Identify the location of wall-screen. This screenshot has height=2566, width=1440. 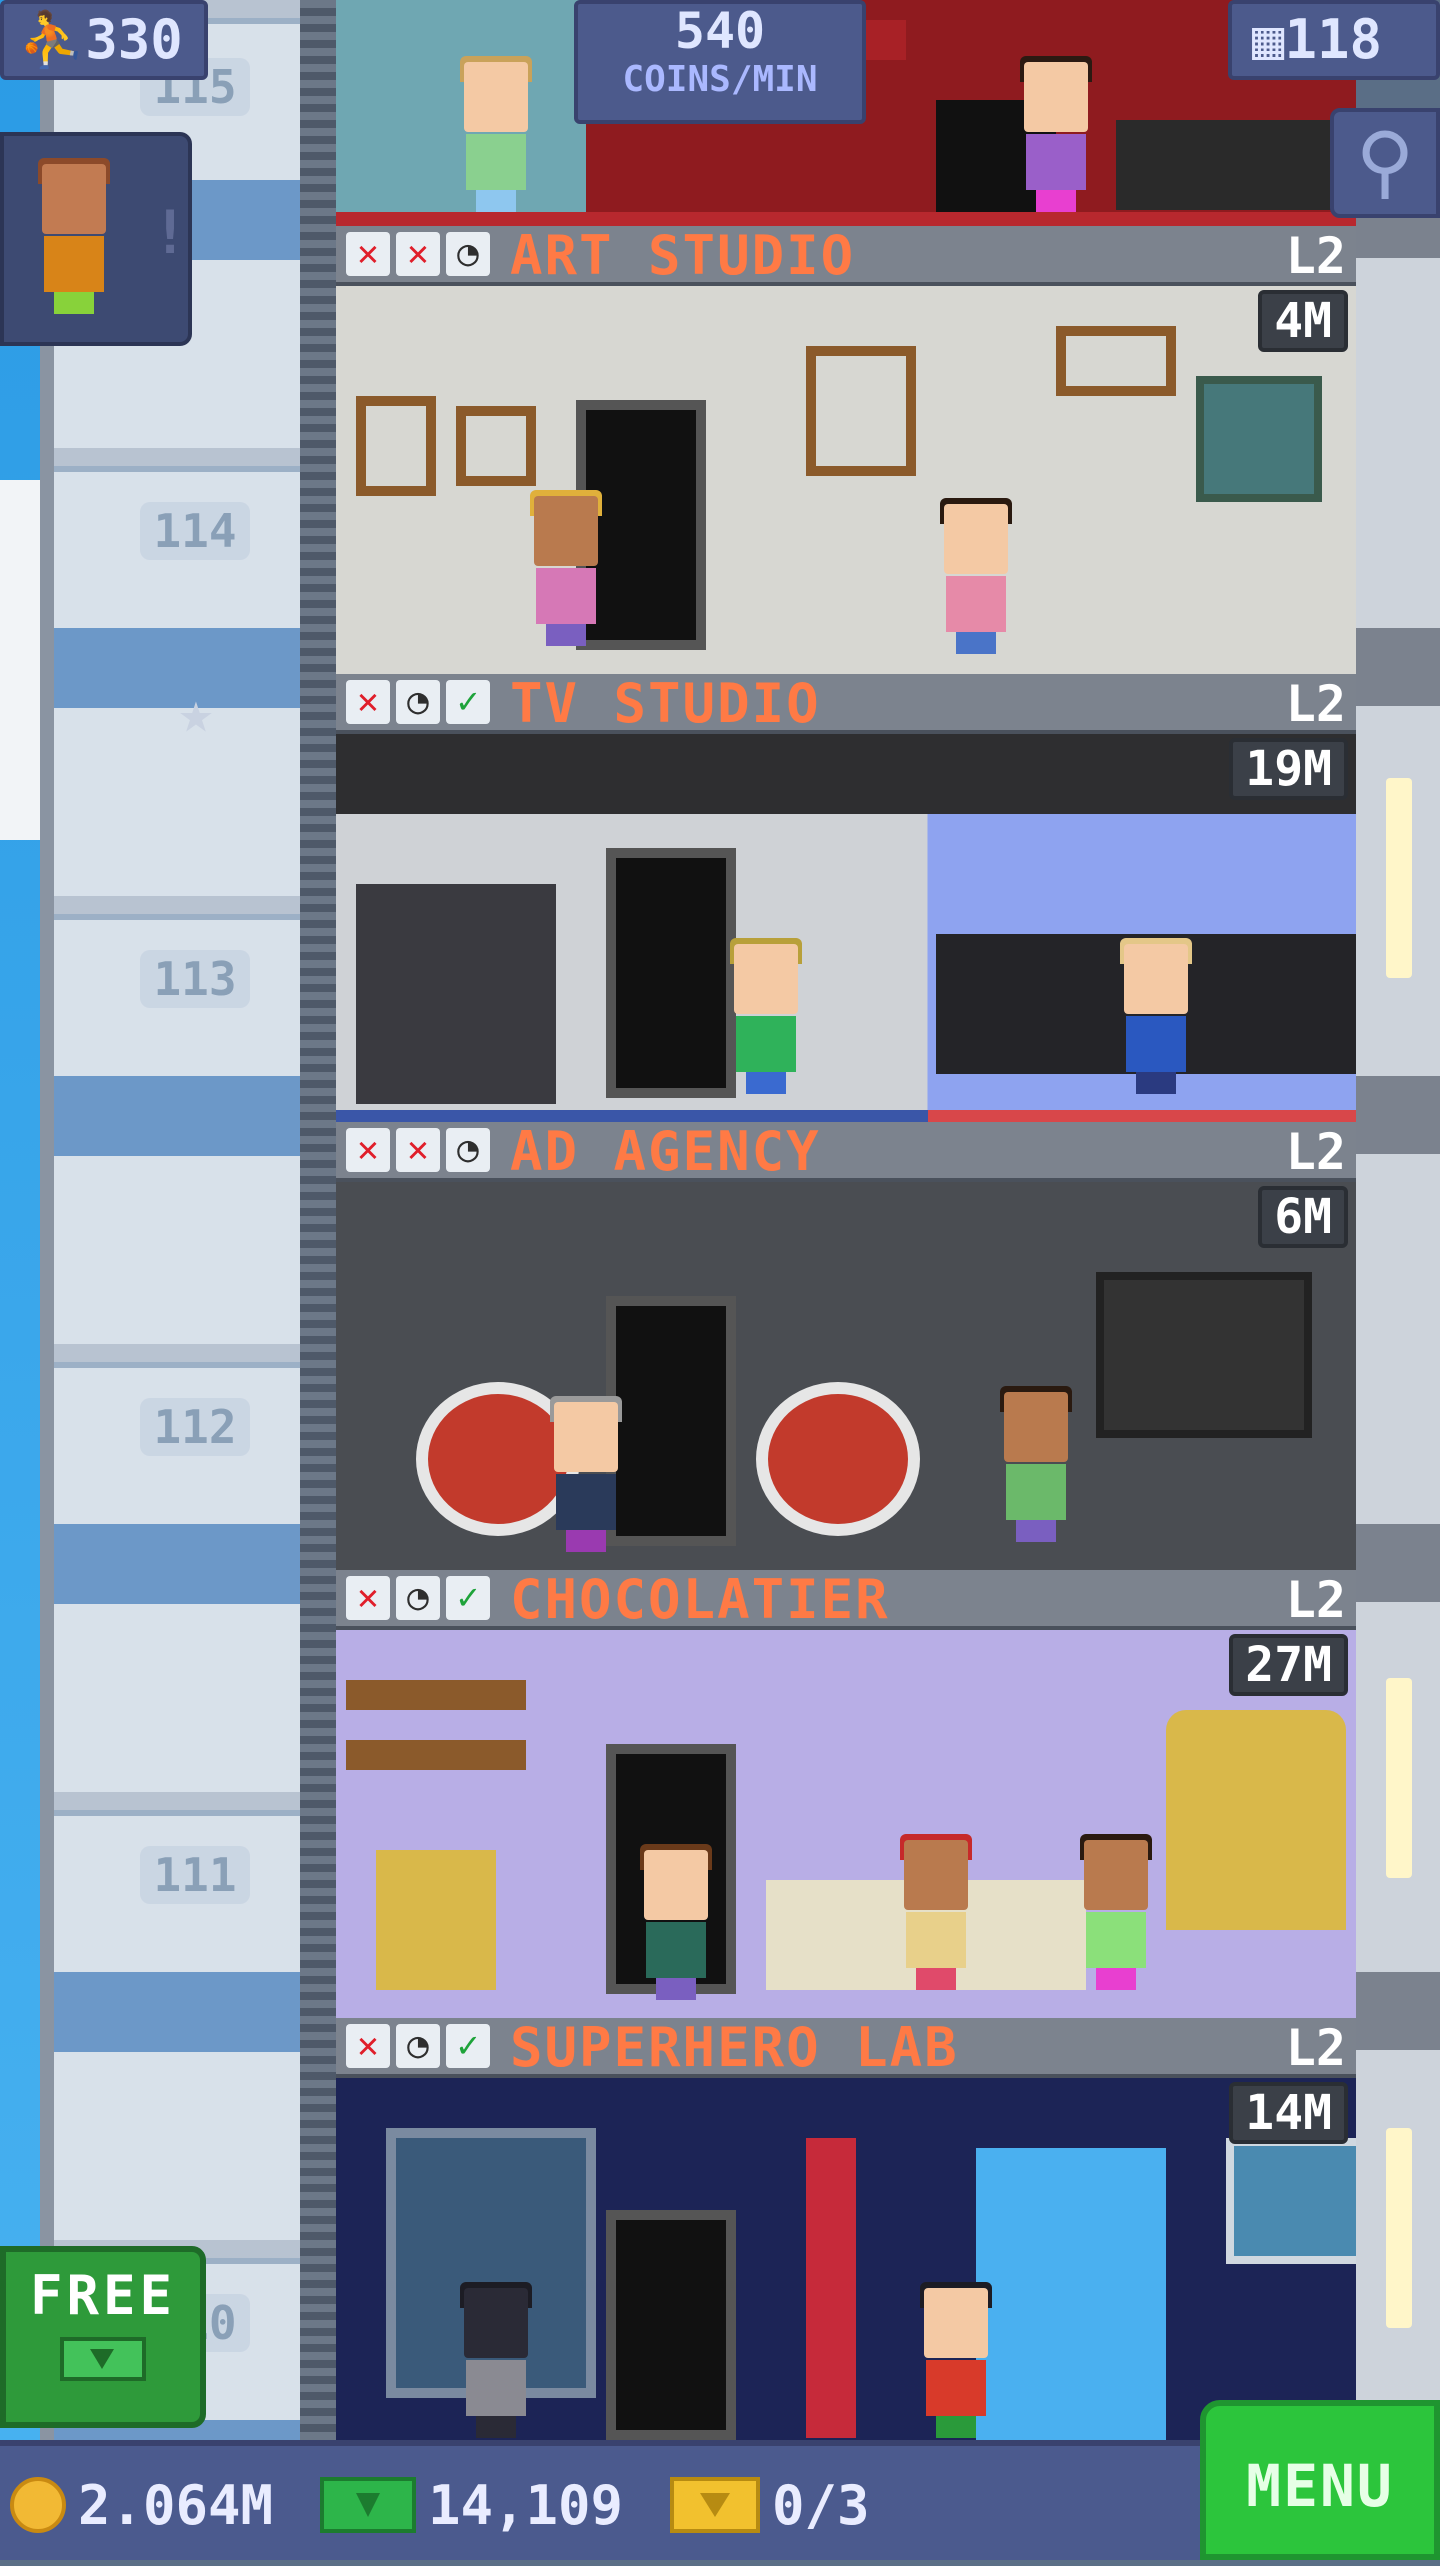
(1204, 1355).